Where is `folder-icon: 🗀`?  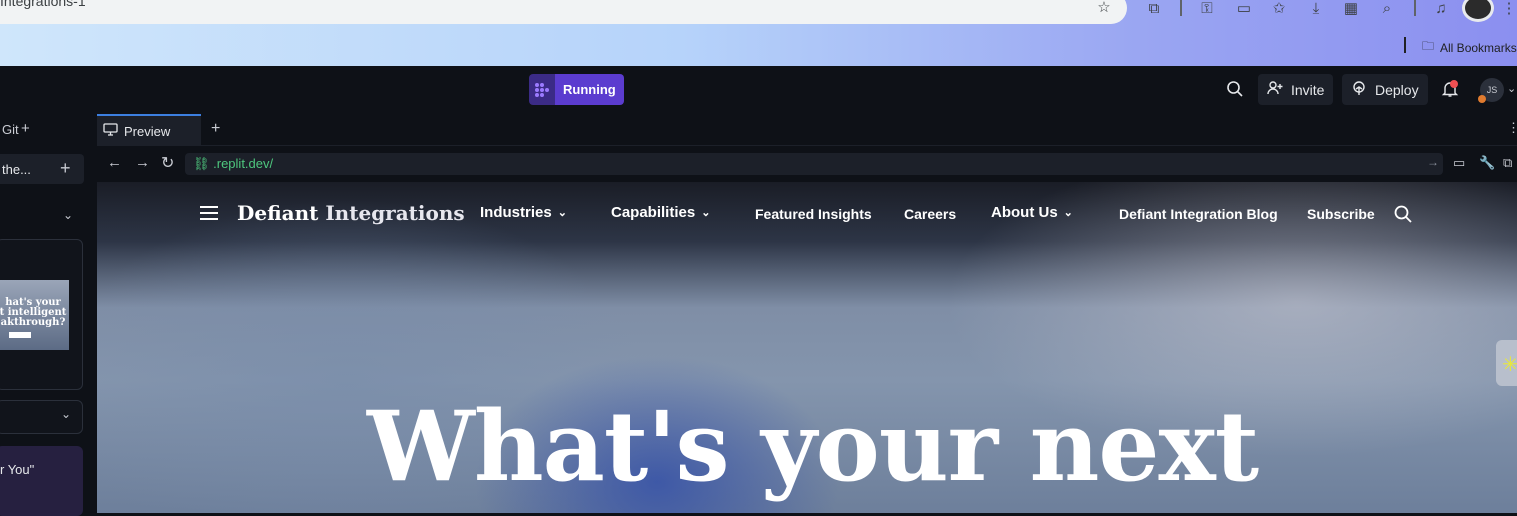 folder-icon: 🗀 is located at coordinates (1428, 46).